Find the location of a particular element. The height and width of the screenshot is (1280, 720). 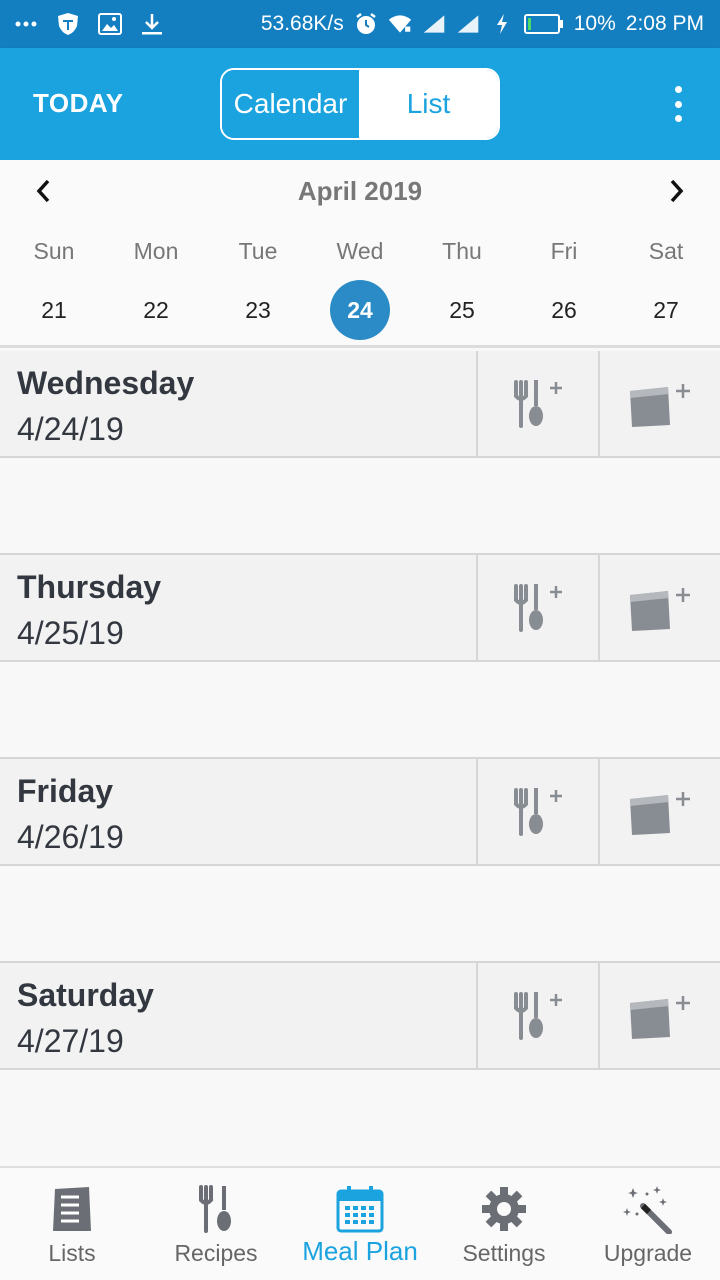

date-number: 26 is located at coordinates (564, 309).